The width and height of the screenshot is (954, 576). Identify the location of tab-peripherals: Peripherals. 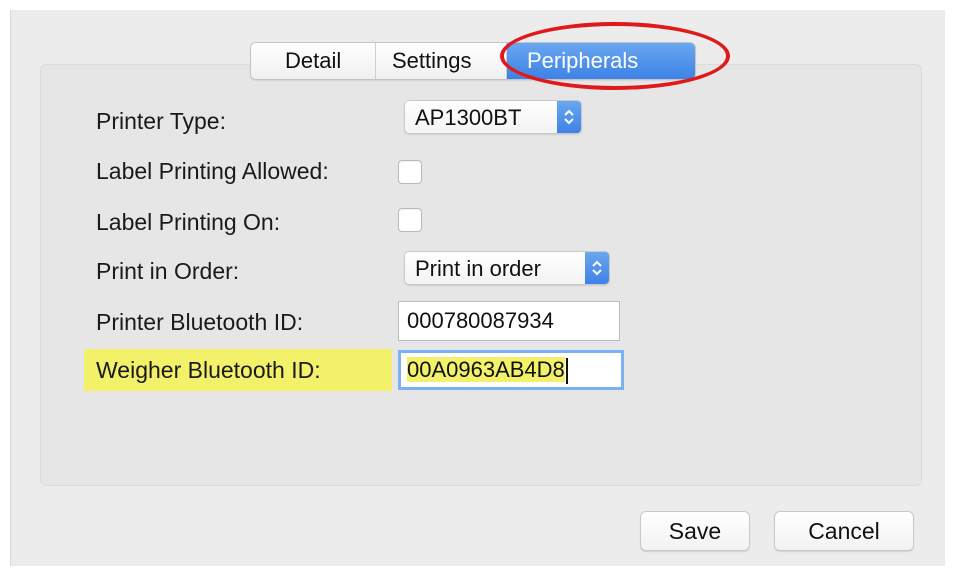
(601, 61).